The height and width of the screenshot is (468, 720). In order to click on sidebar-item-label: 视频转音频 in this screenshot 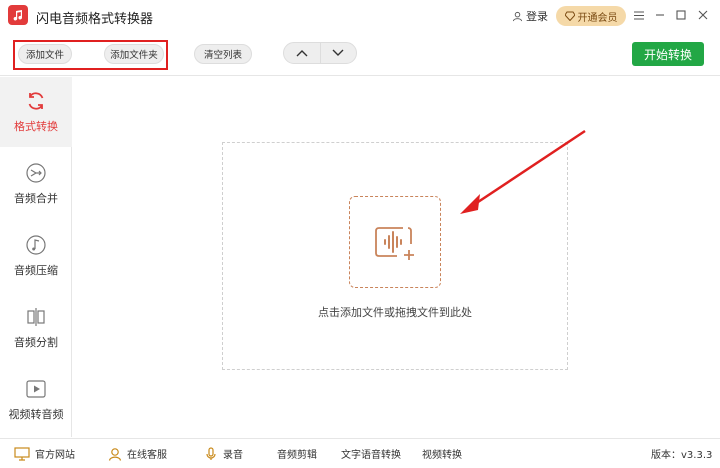, I will do `click(36, 414)`.